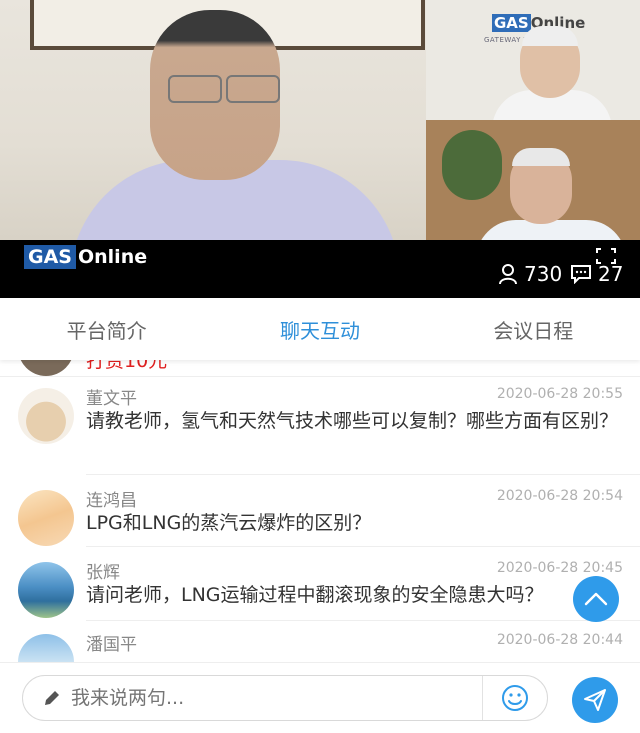 This screenshot has height=733, width=640. I want to click on pencil-icon, so click(52, 698).